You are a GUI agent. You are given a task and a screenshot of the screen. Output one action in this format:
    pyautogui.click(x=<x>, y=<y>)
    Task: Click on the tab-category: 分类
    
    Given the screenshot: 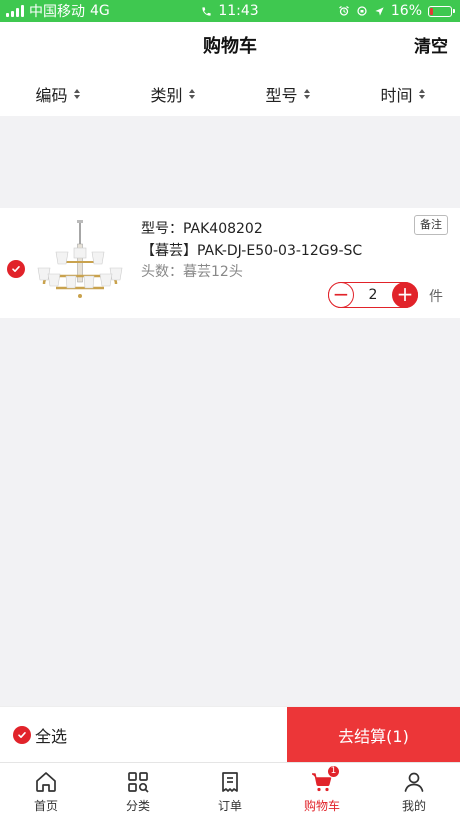 What is the action you would take?
    pyautogui.click(x=138, y=790)
    